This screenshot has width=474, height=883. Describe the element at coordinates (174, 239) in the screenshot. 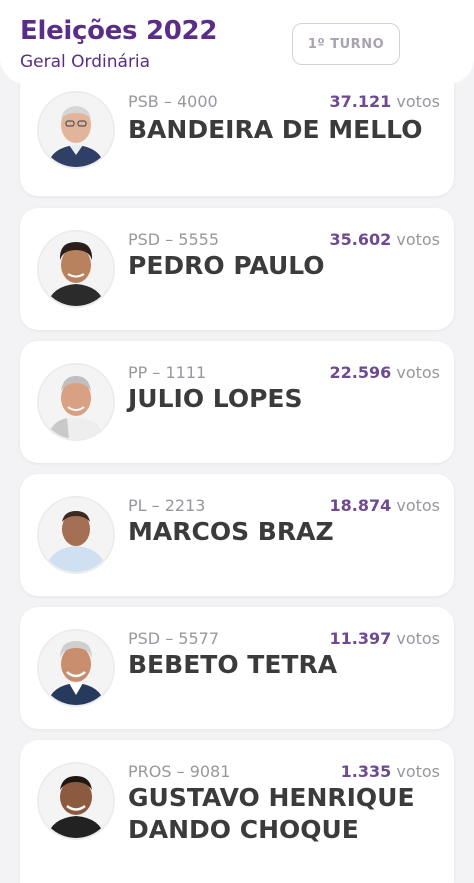

I see `candidate-party: PSD – 5555` at that location.